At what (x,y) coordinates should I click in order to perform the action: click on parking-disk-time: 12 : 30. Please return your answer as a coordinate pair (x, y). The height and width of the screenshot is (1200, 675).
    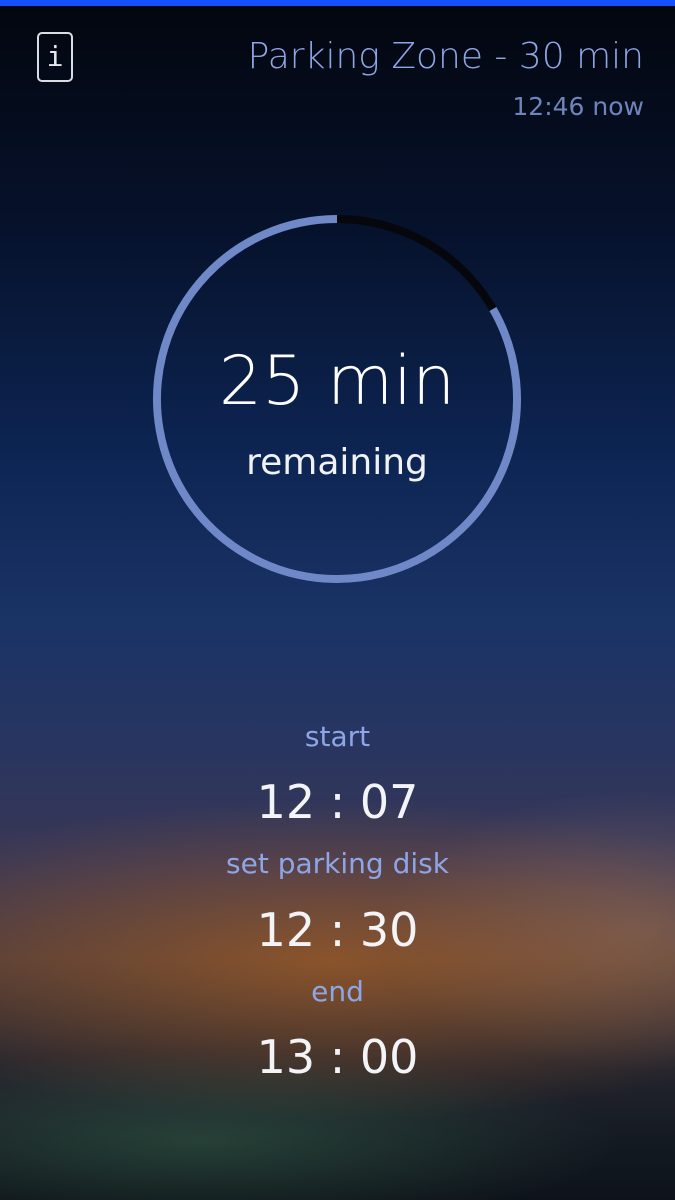
    Looking at the image, I should click on (337, 930).